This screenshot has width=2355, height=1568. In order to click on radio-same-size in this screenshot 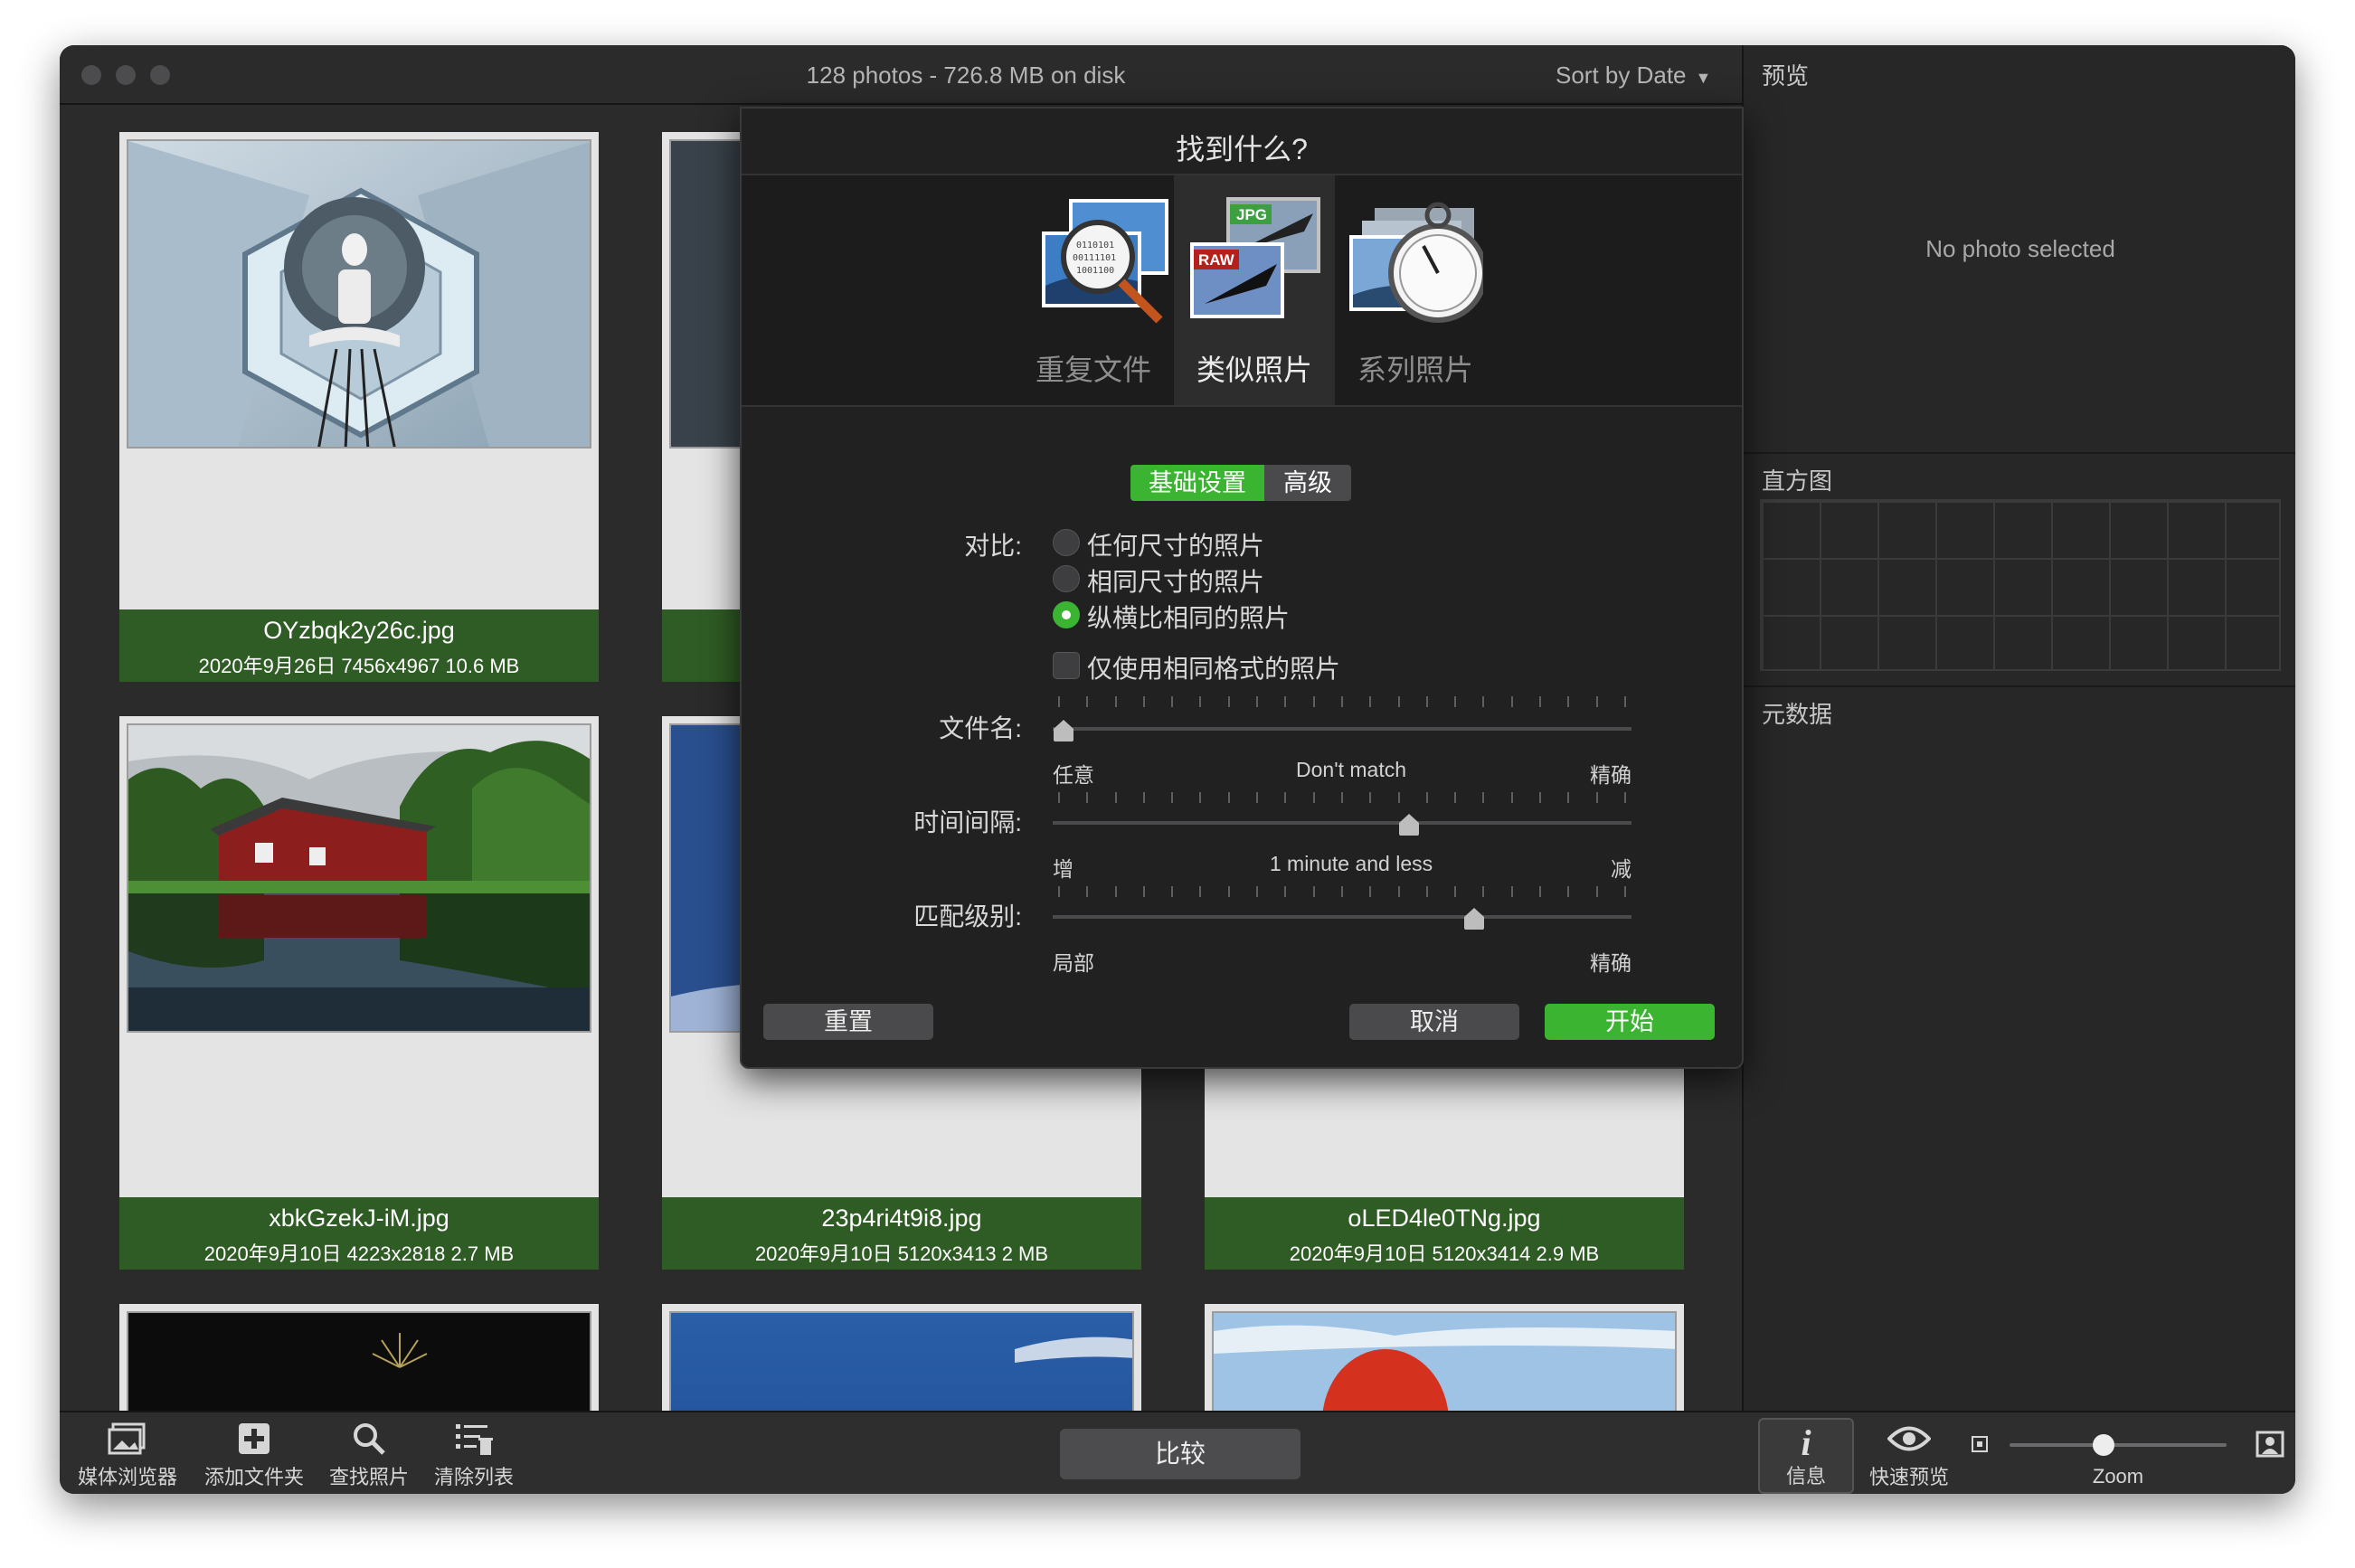, I will do `click(1066, 578)`.